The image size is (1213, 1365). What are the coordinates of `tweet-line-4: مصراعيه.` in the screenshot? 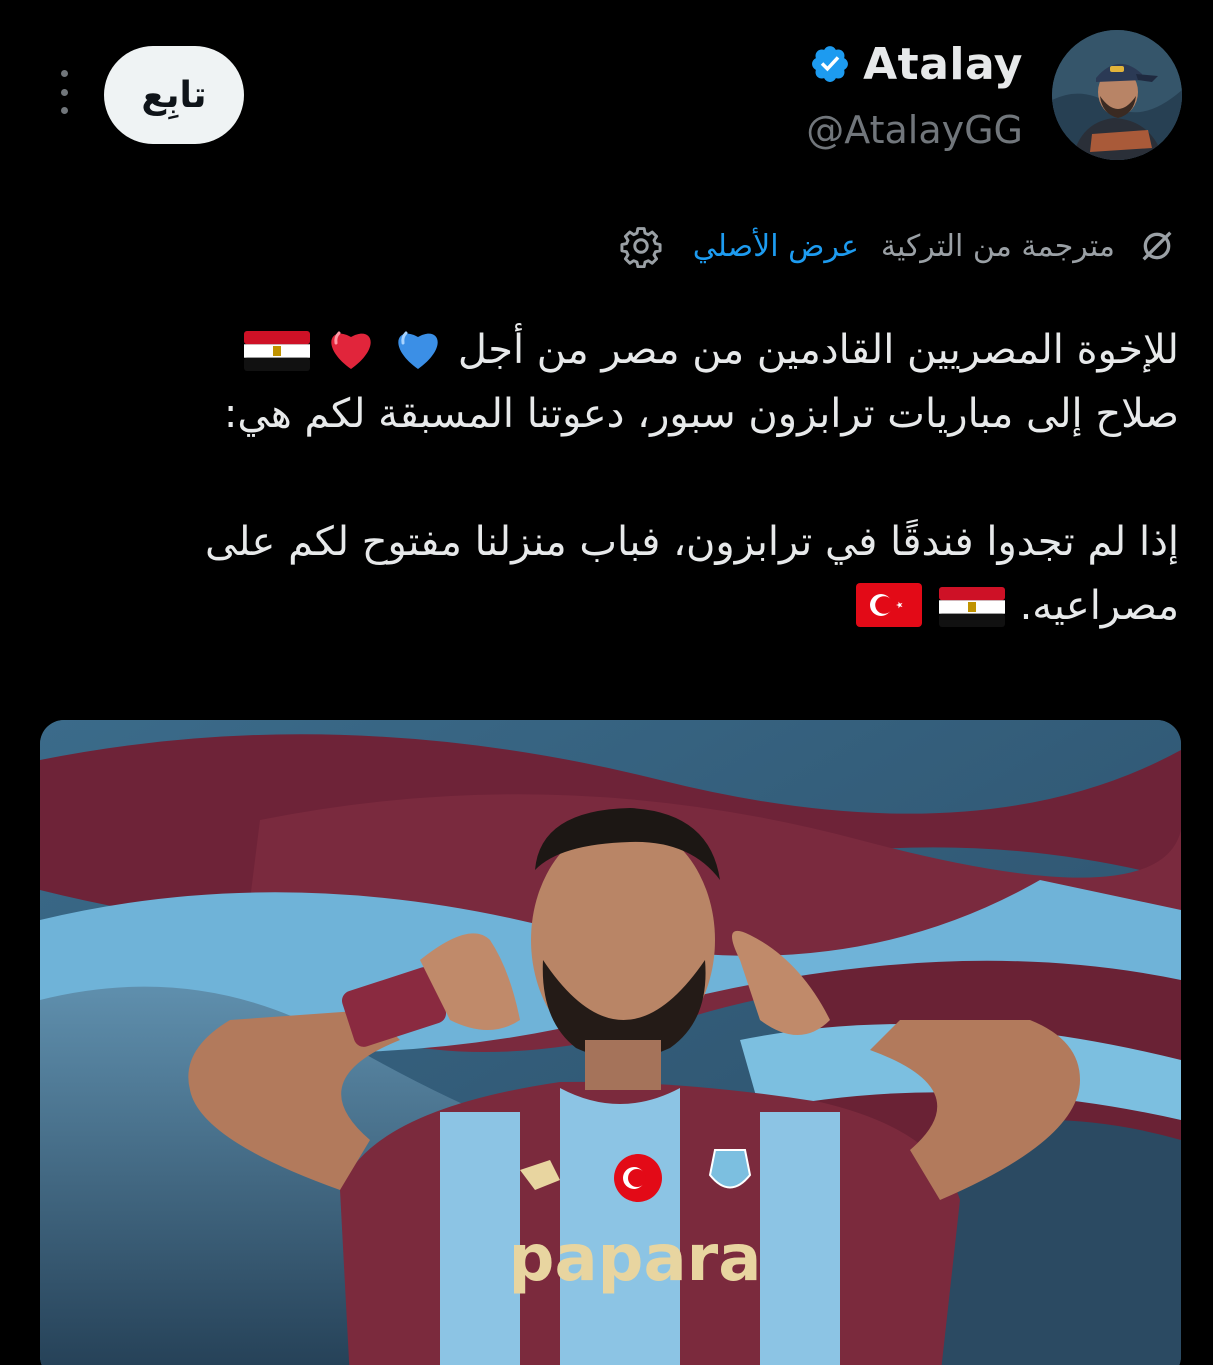 It's located at (604, 606).